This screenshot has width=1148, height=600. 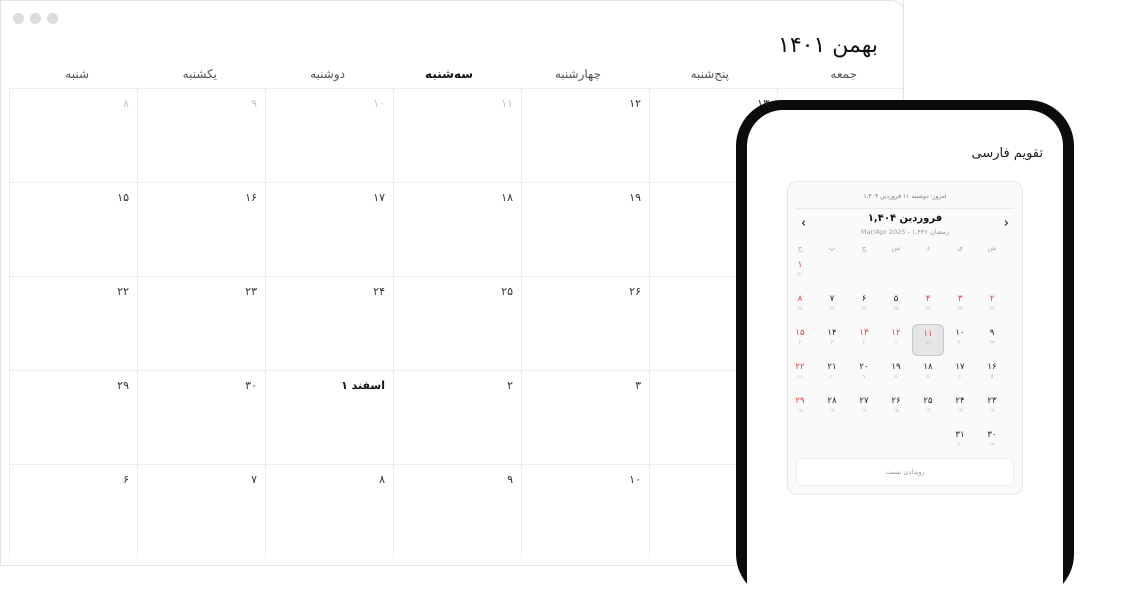 What do you see at coordinates (329, 229) in the screenshot?
I see `day-cell: ۱۷` at bounding box center [329, 229].